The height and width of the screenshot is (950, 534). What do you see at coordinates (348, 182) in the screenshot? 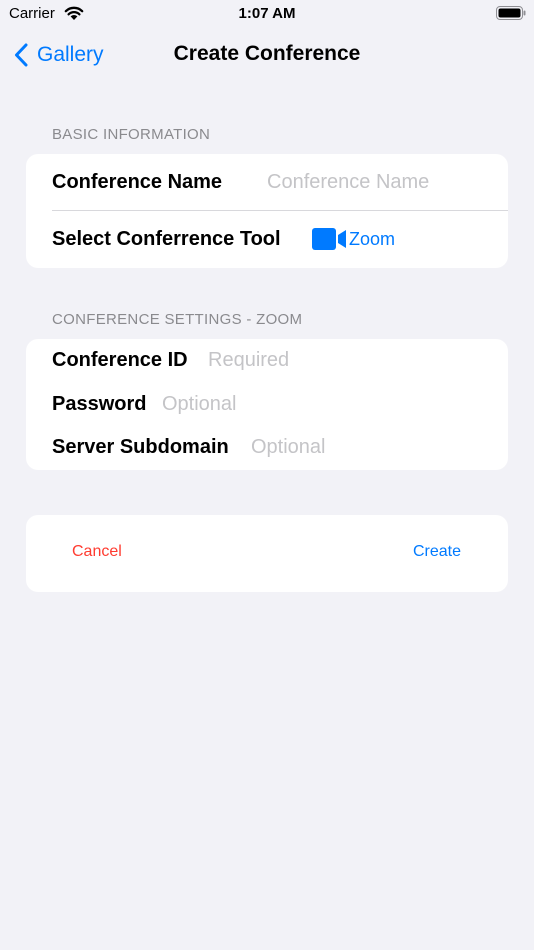
I see `conference-name-input: Conference Name` at bounding box center [348, 182].